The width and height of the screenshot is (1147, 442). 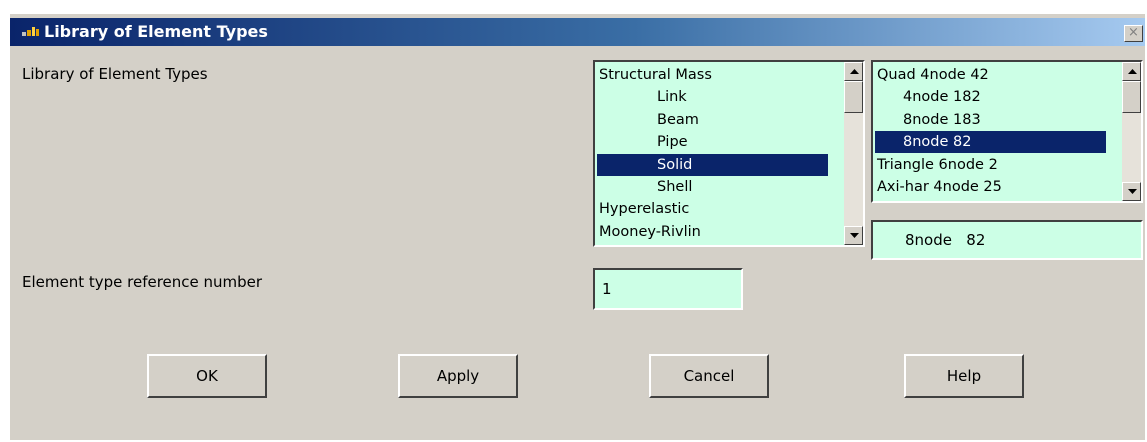 I want to click on list-item: Triangle 6node 2, so click(x=990, y=165).